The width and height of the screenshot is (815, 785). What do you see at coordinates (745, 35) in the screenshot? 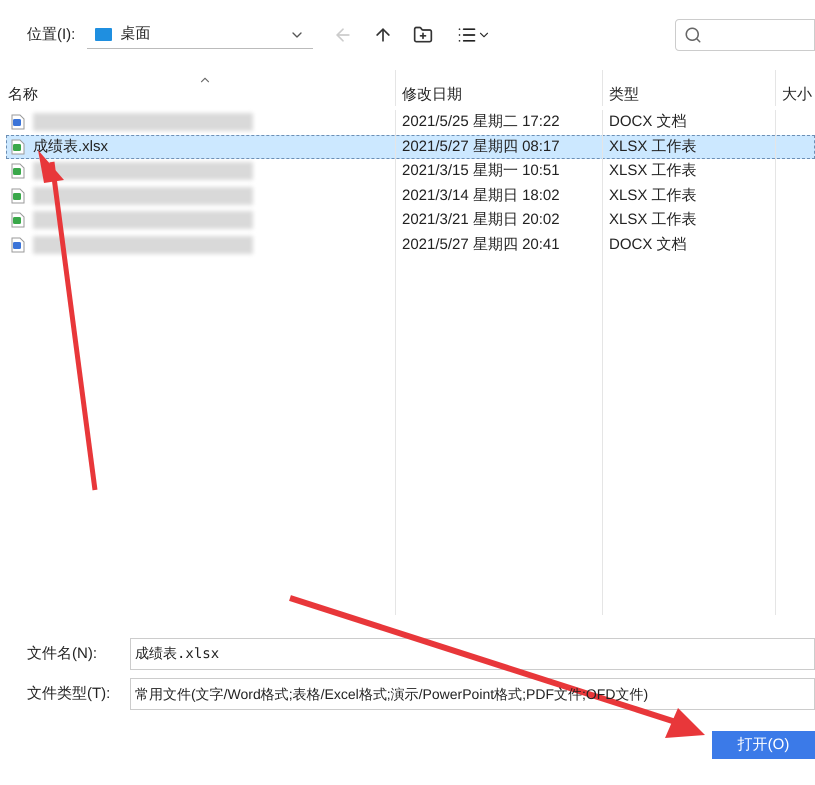
I see `search-field` at bounding box center [745, 35].